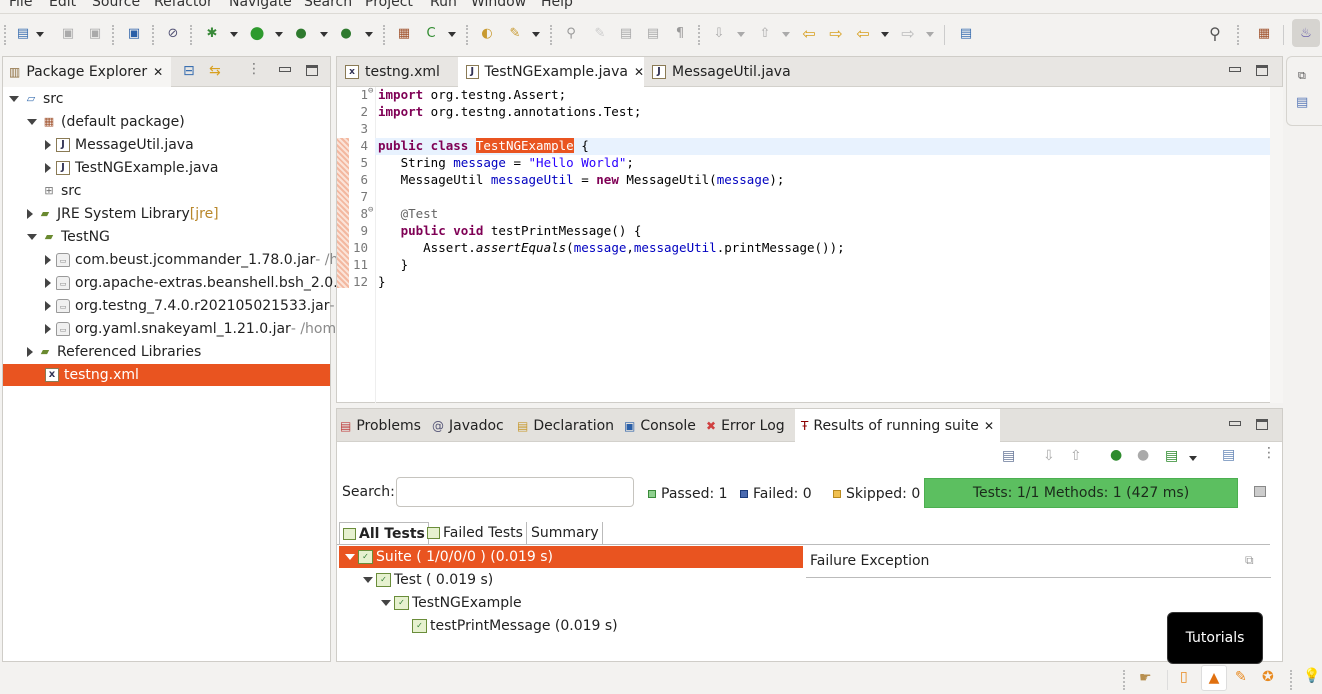 The width and height of the screenshot is (1322, 694). I want to click on pin-icon: ⚲, so click(571, 33).